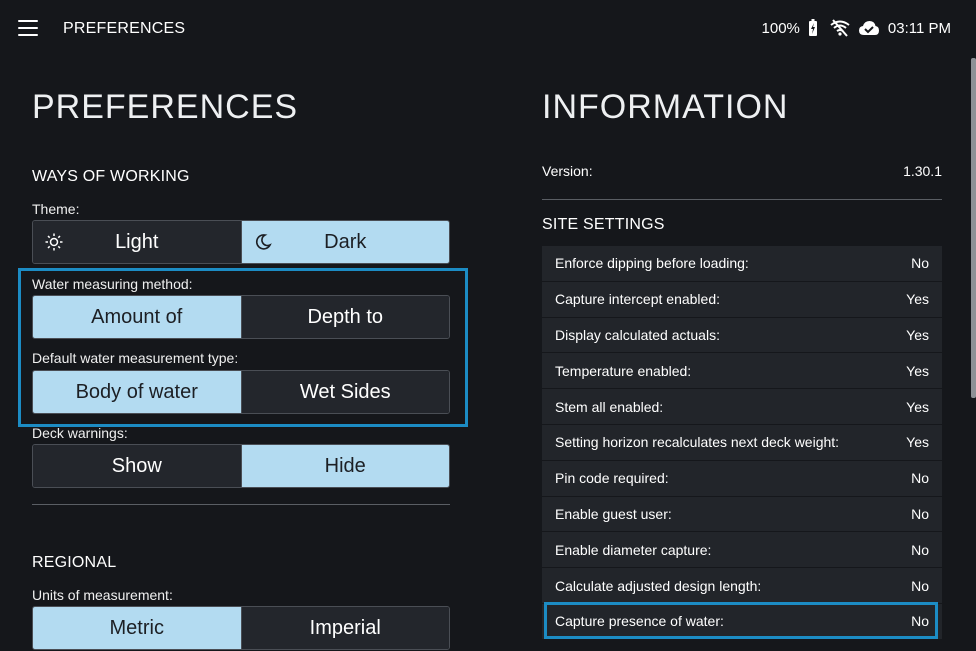 The height and width of the screenshot is (651, 976). What do you see at coordinates (973, 228) in the screenshot?
I see `scrollbar` at bounding box center [973, 228].